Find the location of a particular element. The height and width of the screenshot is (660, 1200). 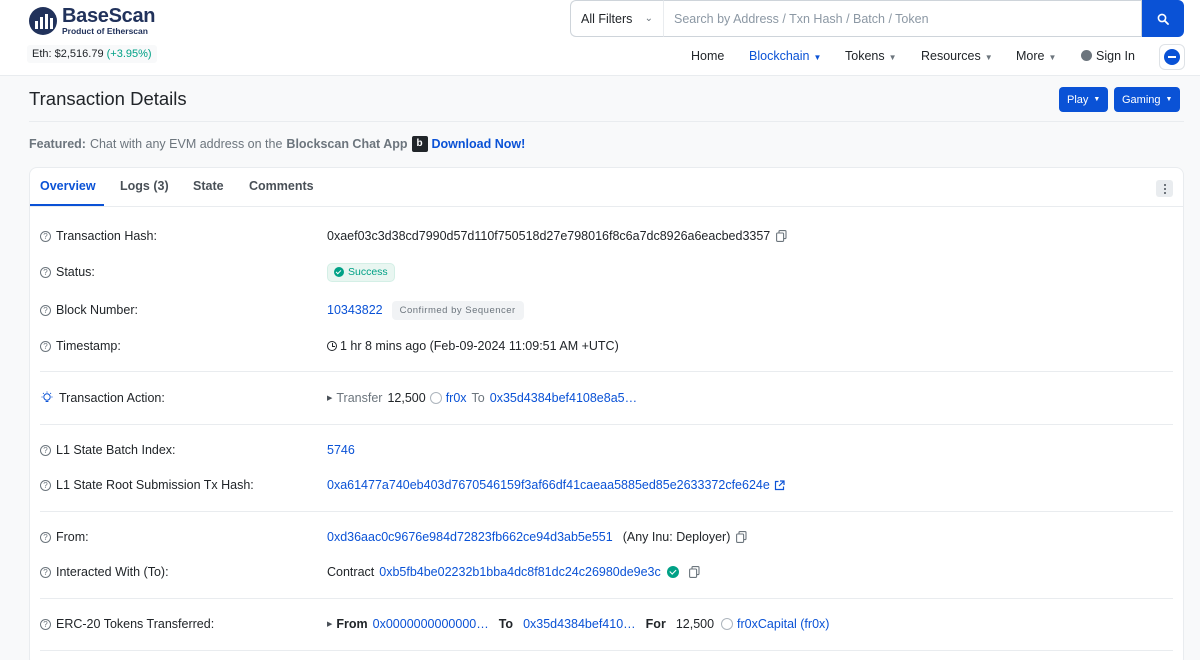

search-filter-select: All Filters ⌄ is located at coordinates (616, 18).